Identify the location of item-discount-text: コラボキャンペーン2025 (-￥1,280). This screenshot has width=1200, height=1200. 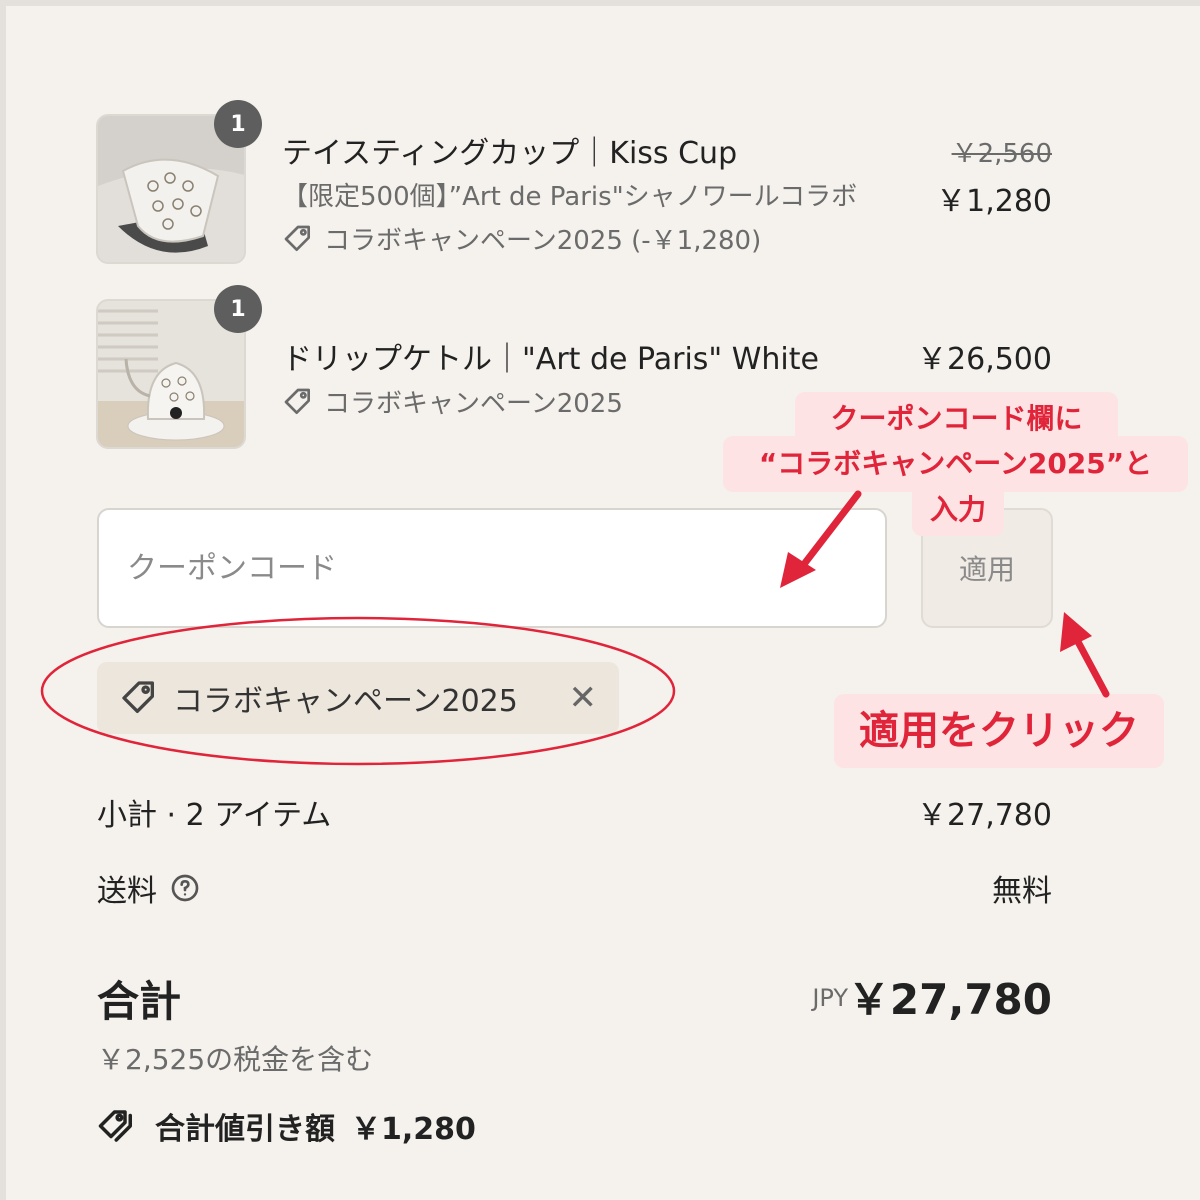
(543, 241).